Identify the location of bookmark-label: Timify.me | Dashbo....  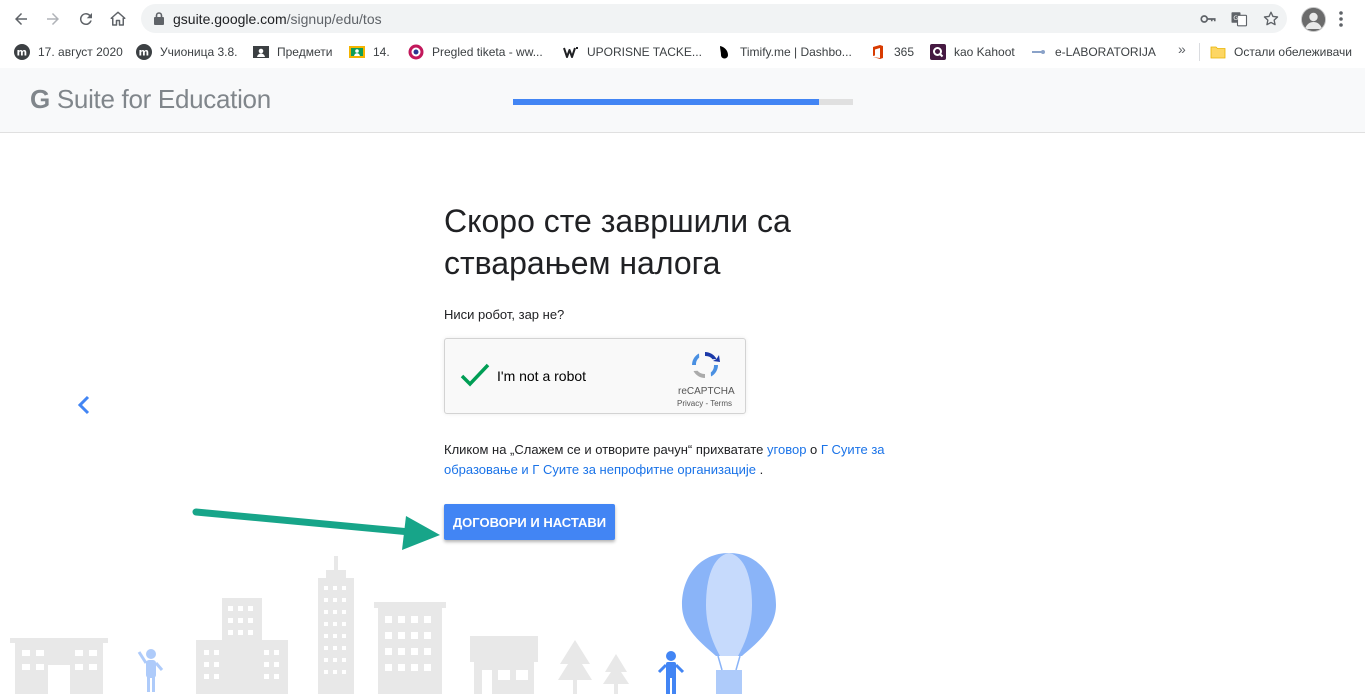
(796, 52).